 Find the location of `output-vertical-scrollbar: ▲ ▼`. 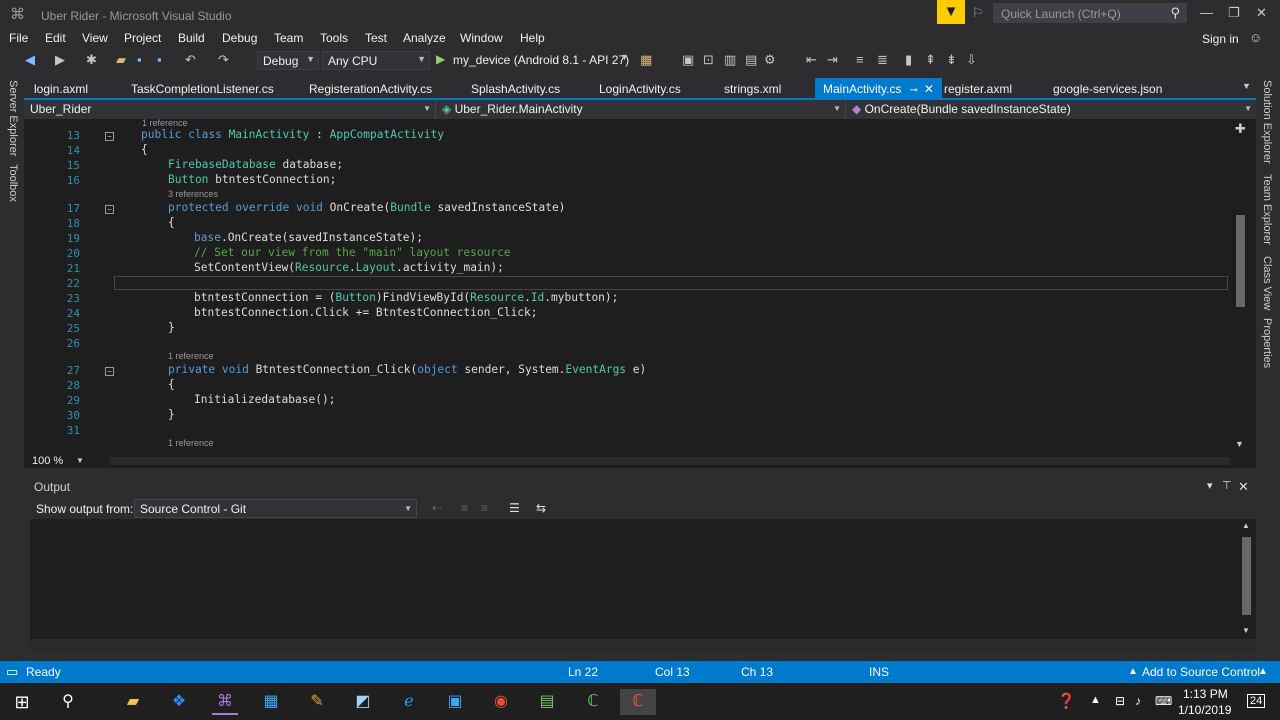

output-vertical-scrollbar: ▲ ▼ is located at coordinates (1247, 579).